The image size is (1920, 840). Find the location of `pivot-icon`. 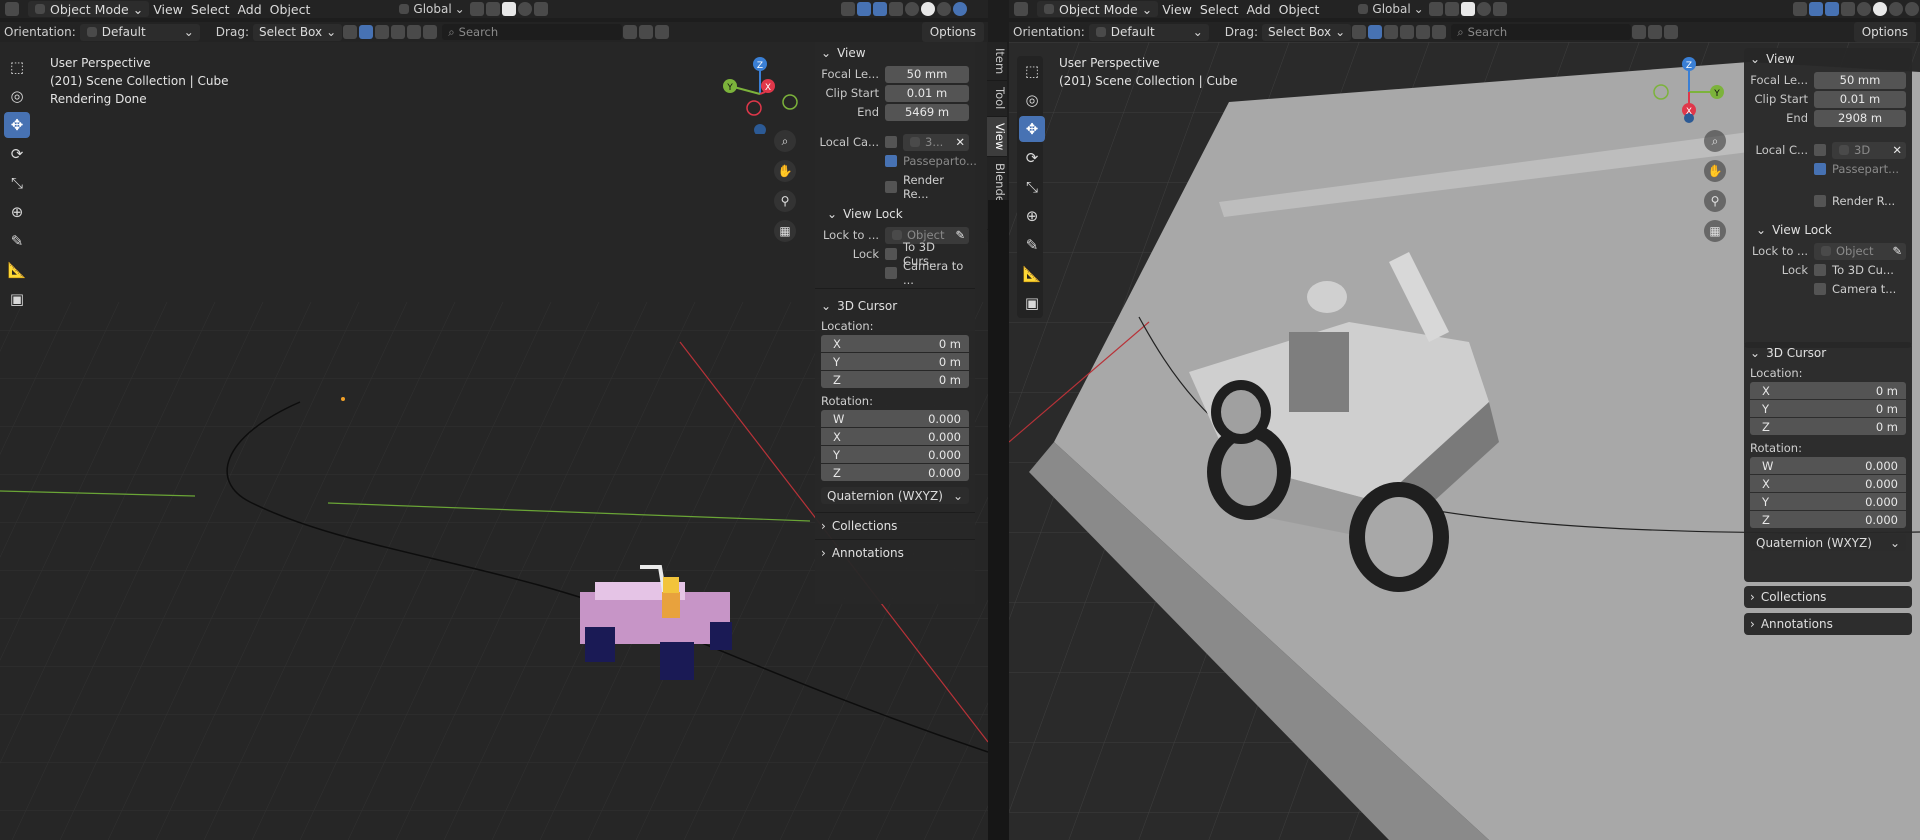

pivot-icon is located at coordinates (1435, 9).